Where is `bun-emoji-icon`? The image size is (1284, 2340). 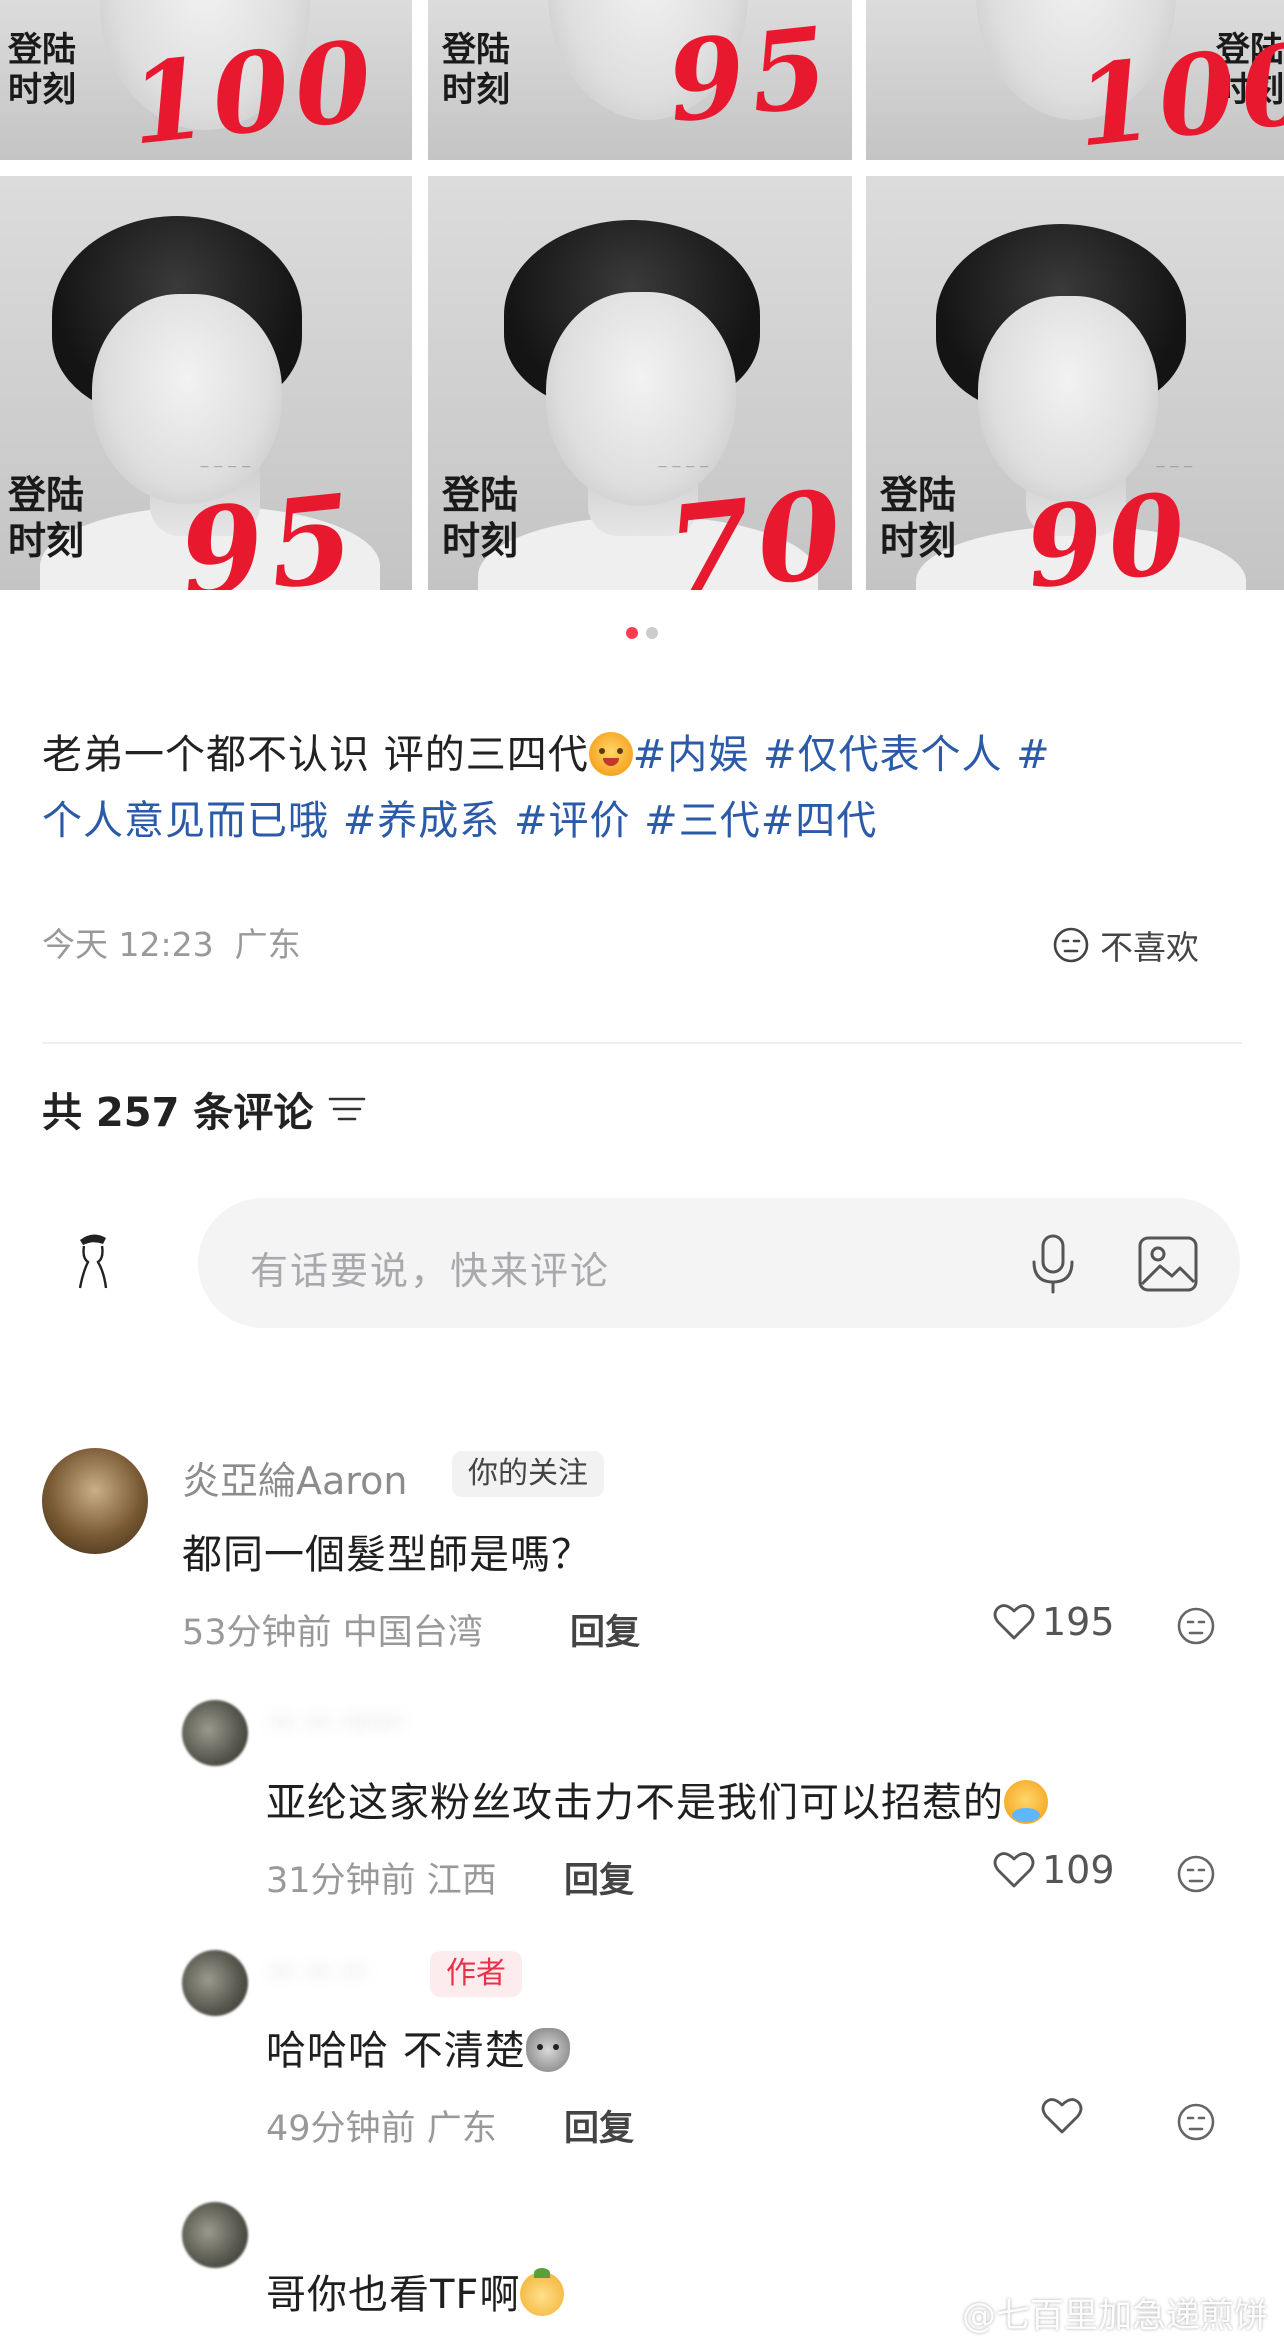 bun-emoji-icon is located at coordinates (542, 2292).